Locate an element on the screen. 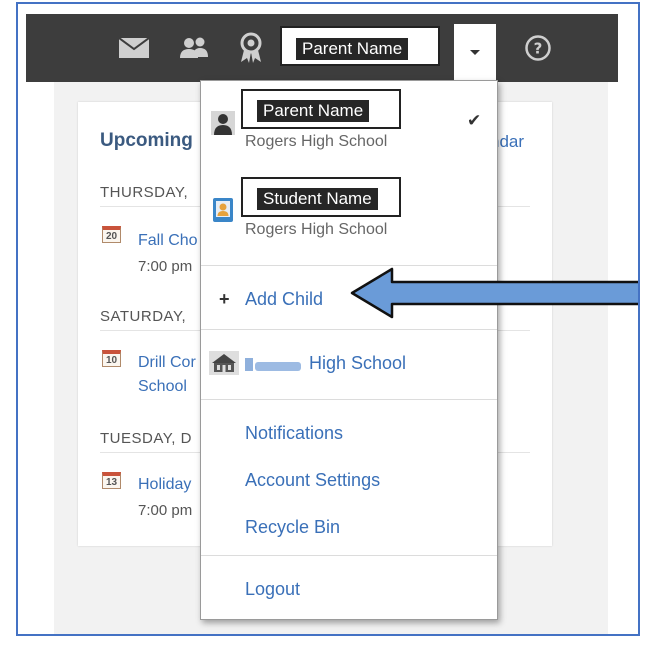 Image resolution: width=670 pixels, height=656 pixels. student-id-icon is located at coordinates (223, 210).